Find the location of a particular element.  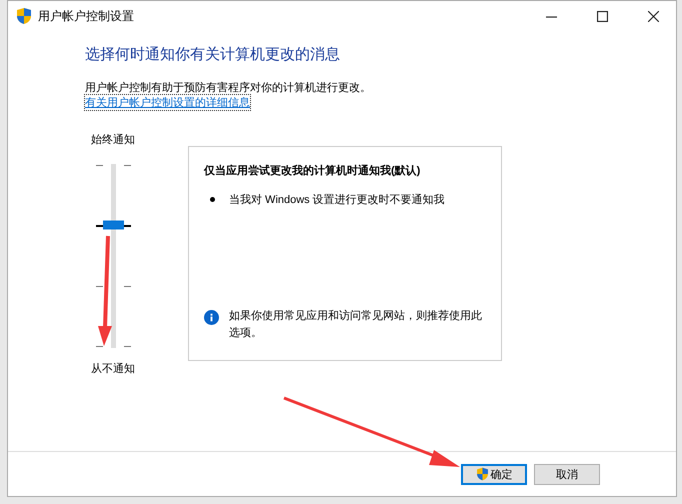

info-icon is located at coordinates (211, 317).